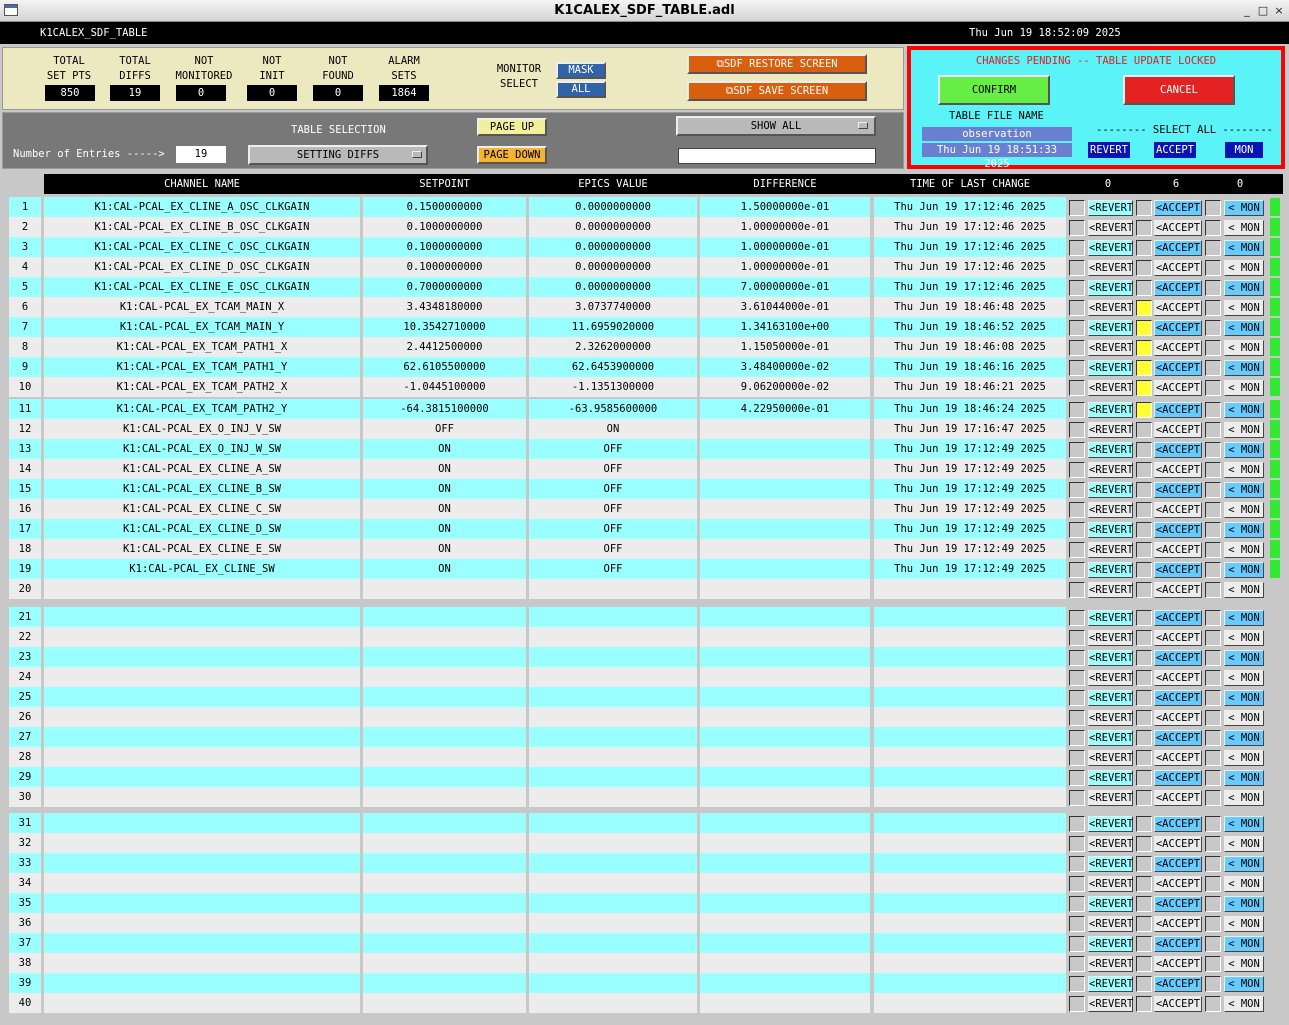 This screenshot has width=1289, height=1025. I want to click on confirm-button: CONFIRM, so click(994, 90).